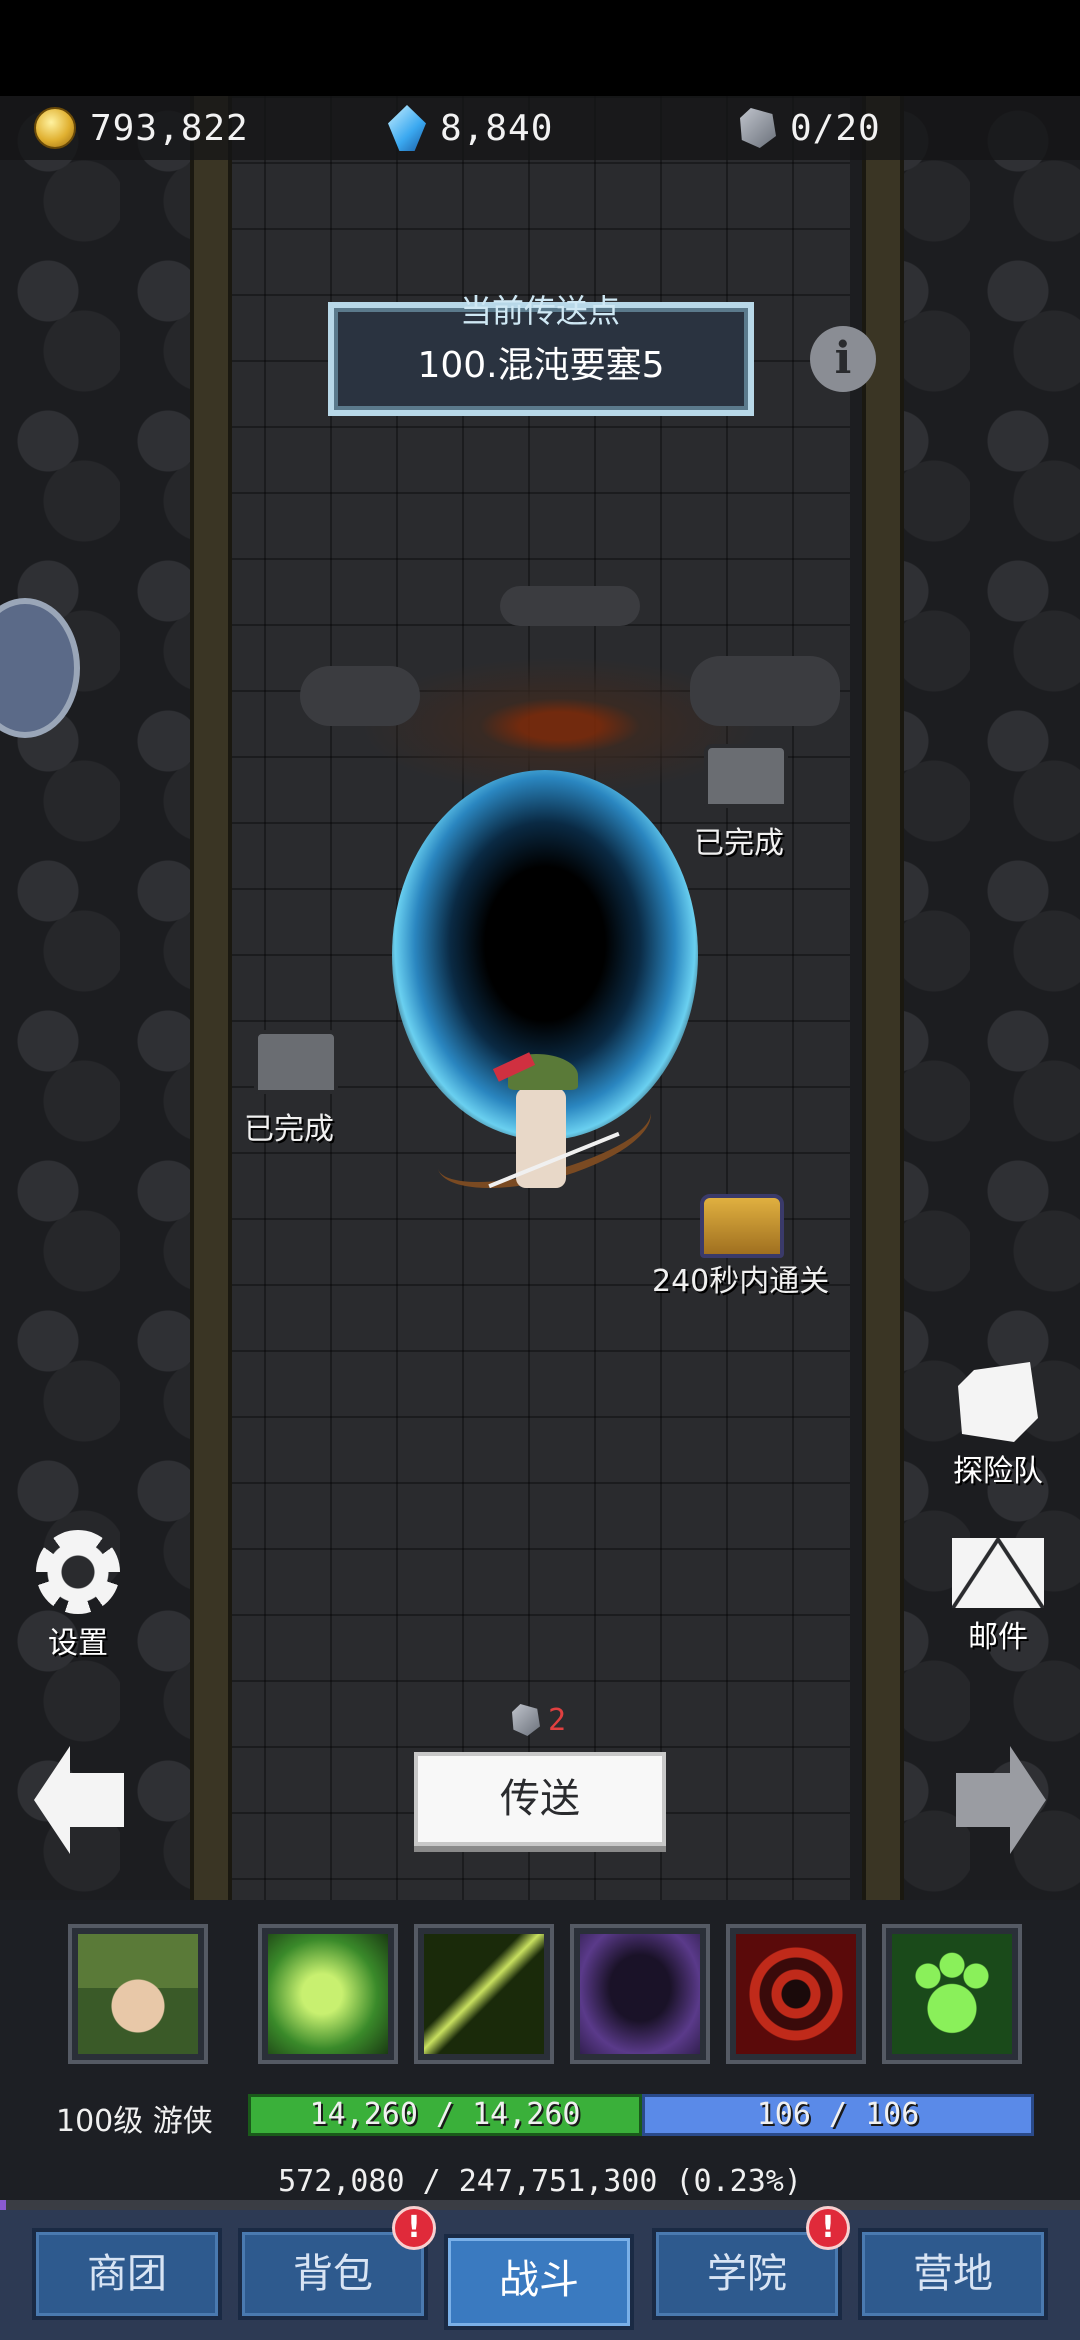 This screenshot has width=1080, height=2340. What do you see at coordinates (296, 1062) in the screenshot?
I see `chest-completed-left` at bounding box center [296, 1062].